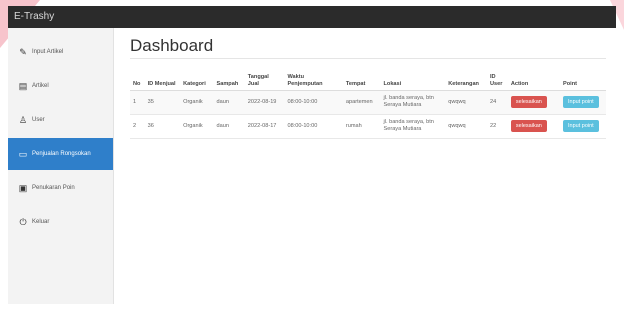 The image size is (624, 310). I want to click on sidebar-item-label: Penukaran Poin, so click(53, 188).